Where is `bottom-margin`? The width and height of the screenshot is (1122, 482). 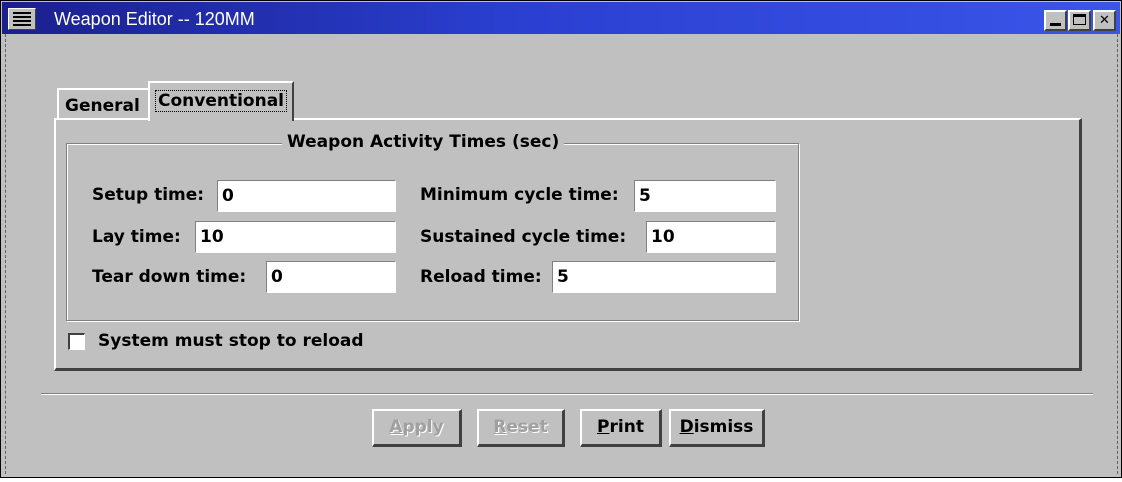 bottom-margin is located at coordinates (561, 480).